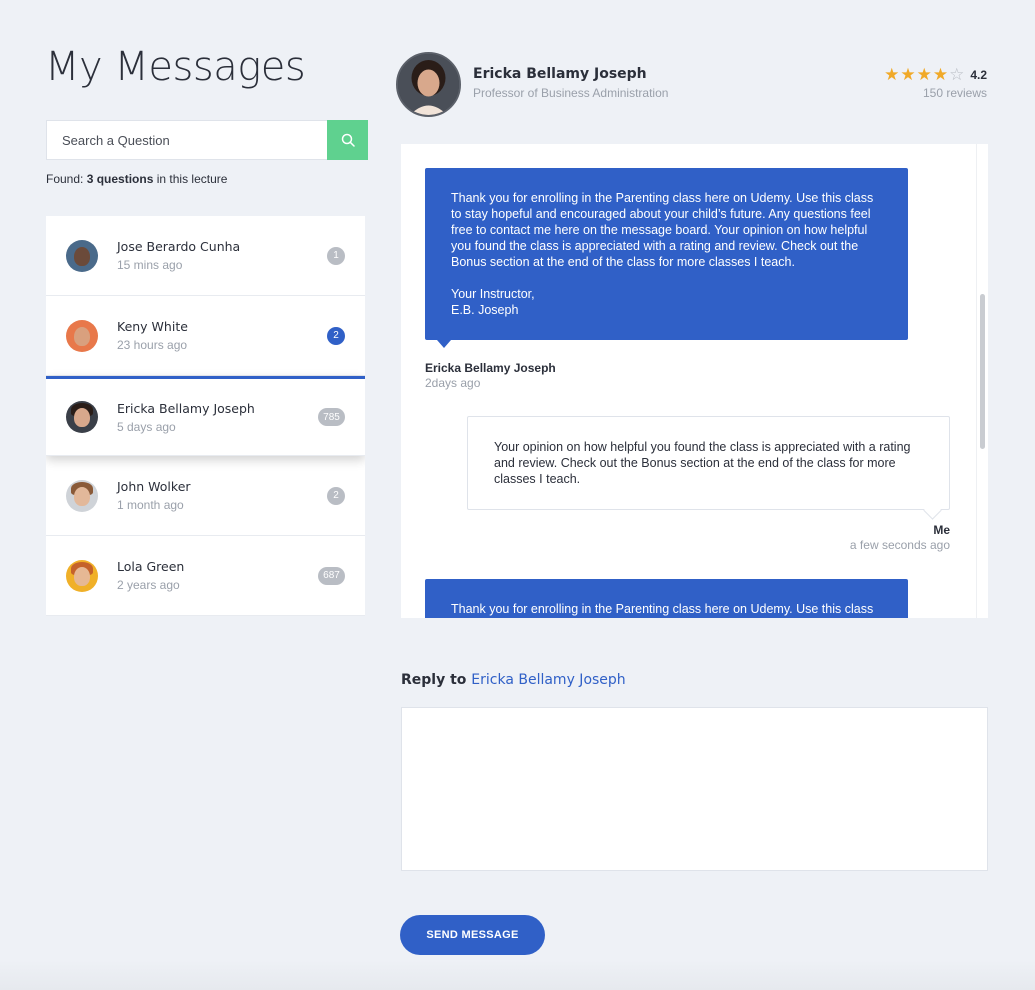 The image size is (1035, 990). Describe the element at coordinates (186, 408) in the screenshot. I see `thread-name: Ericka Bellamy Joseph` at that location.